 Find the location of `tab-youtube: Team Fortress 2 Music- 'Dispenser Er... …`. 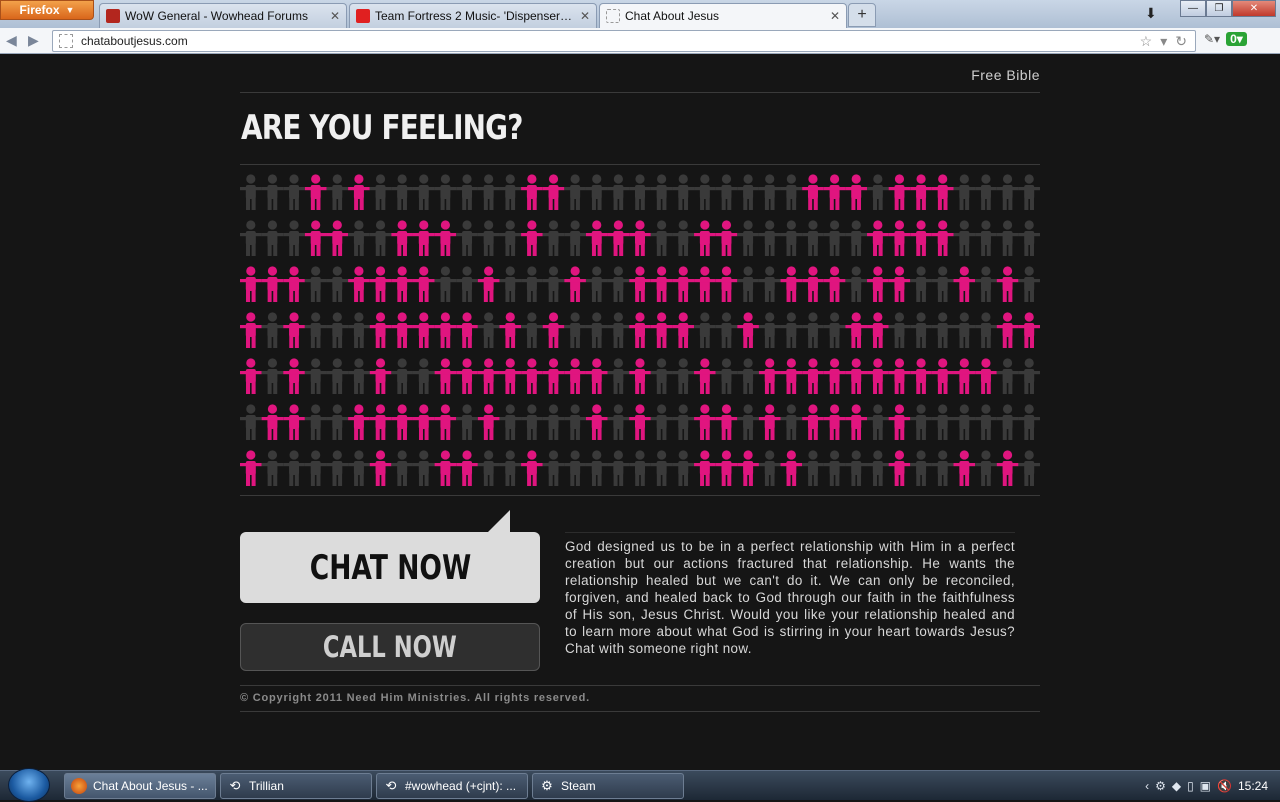

tab-youtube: Team Fortress 2 Music- 'Dispenser Er... … is located at coordinates (473, 15).